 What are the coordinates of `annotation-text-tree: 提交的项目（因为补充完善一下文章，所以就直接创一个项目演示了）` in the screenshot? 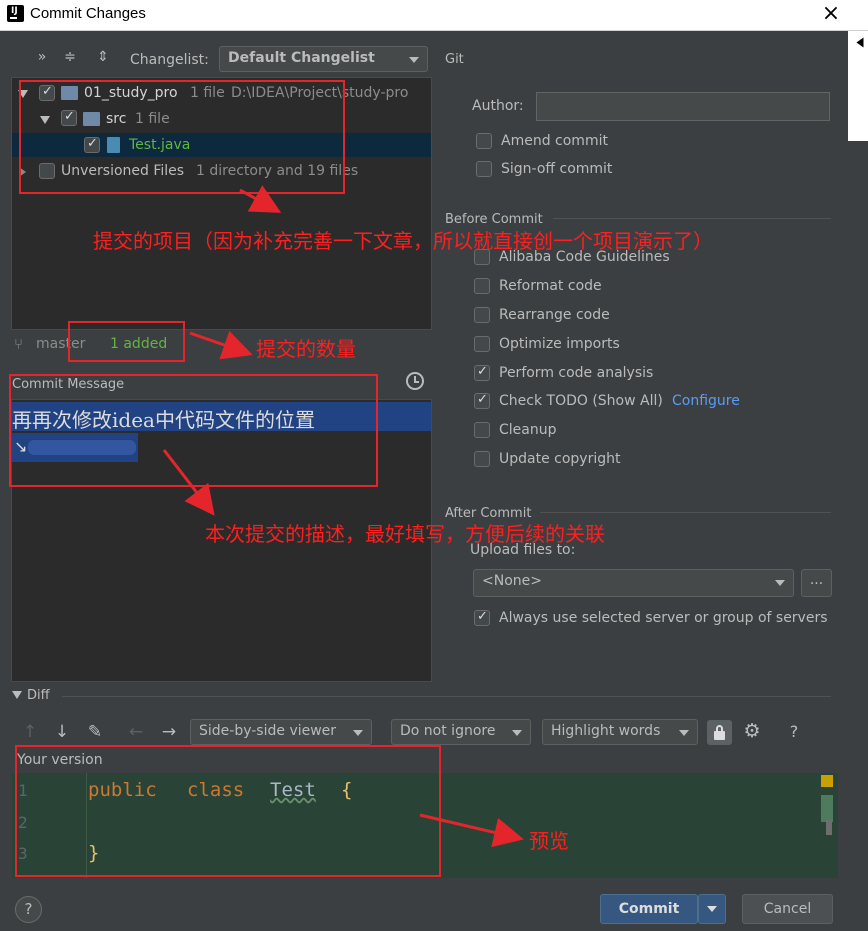 It's located at (403, 241).